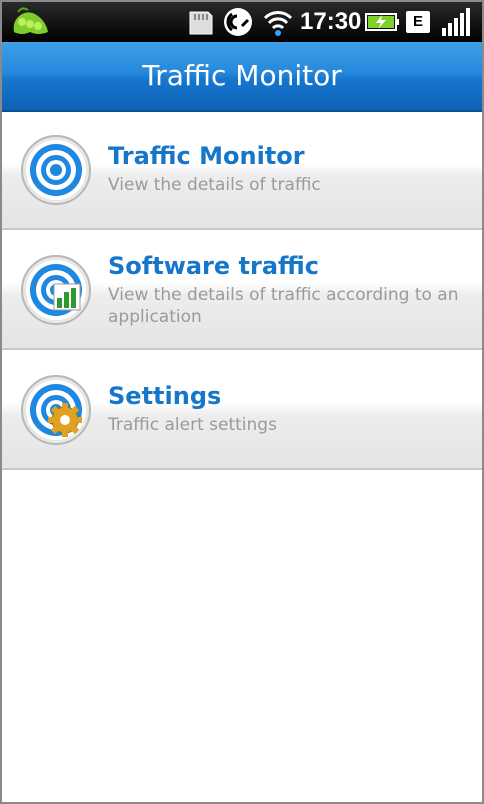 The height and width of the screenshot is (804, 484). I want to click on target-chart-icon, so click(56, 290).